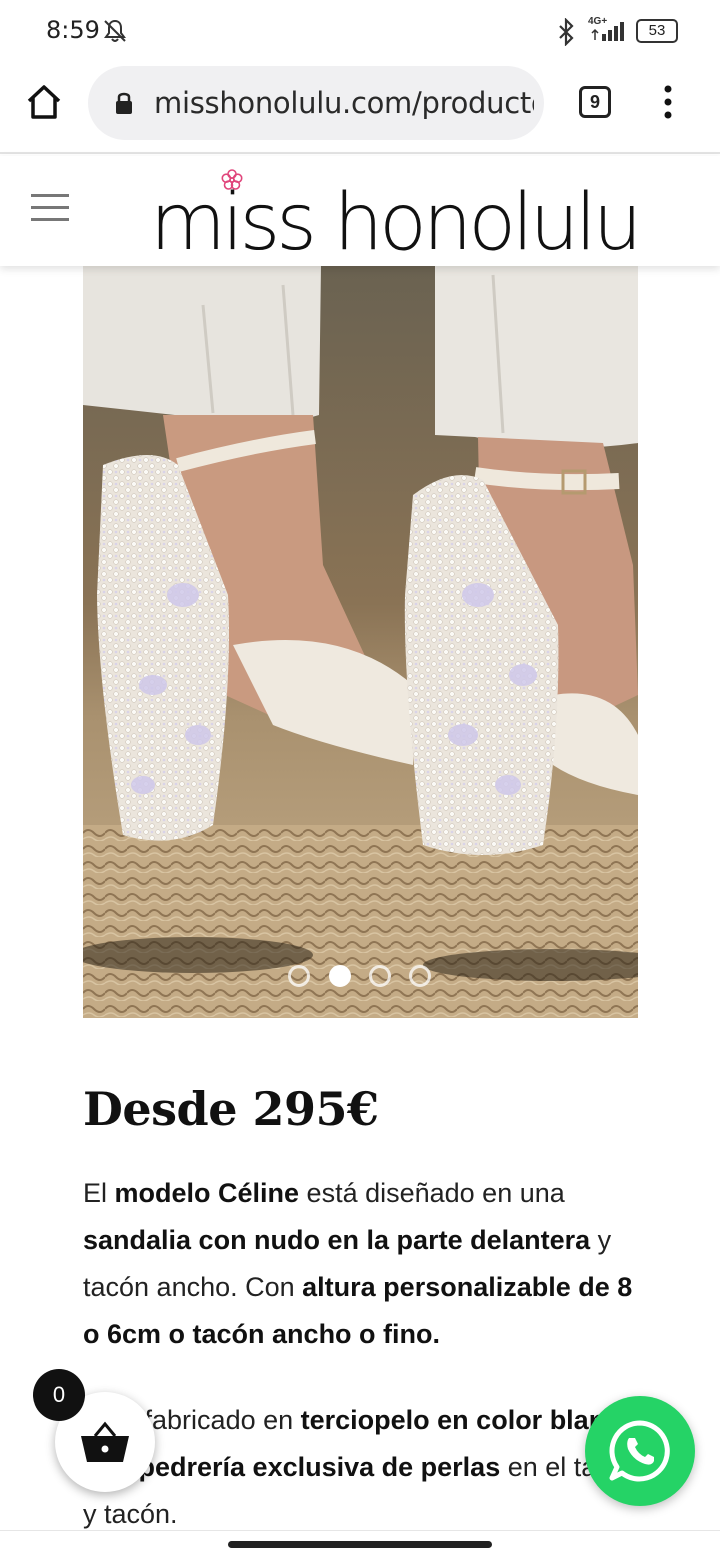 This screenshot has width=720, height=1560. What do you see at coordinates (566, 32) in the screenshot?
I see `bluetooth-icon` at bounding box center [566, 32].